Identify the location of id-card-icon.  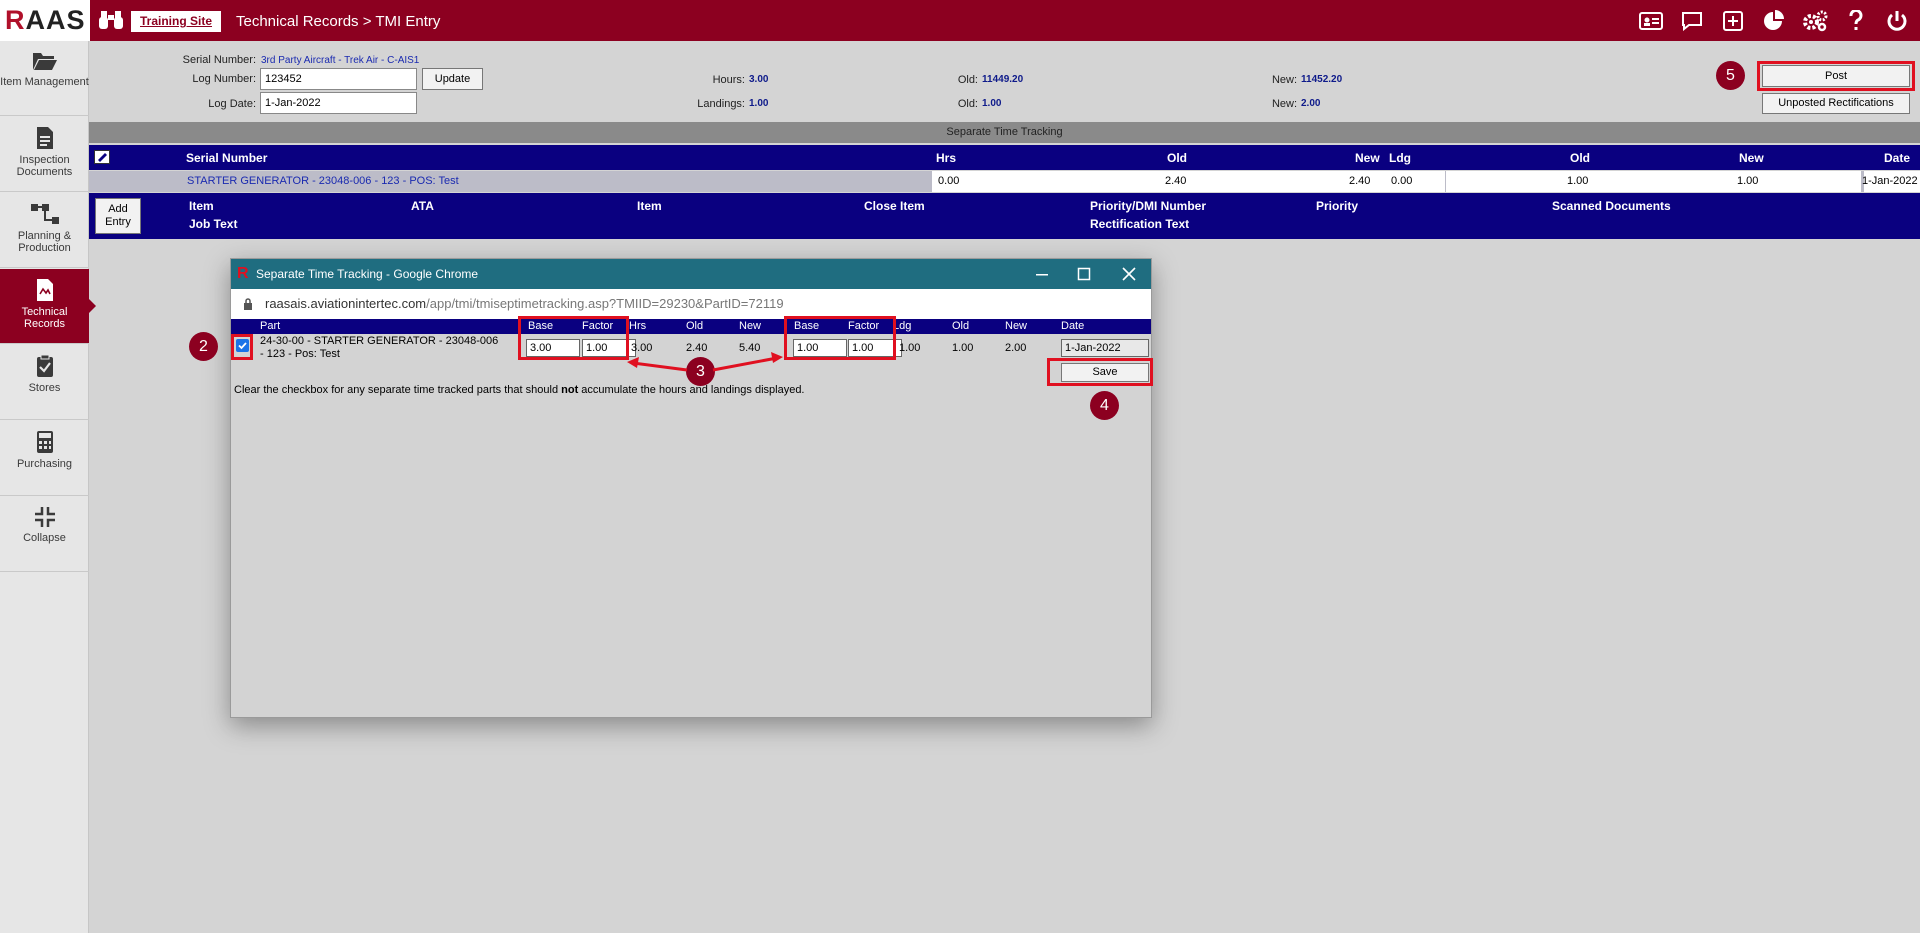
(1651, 21).